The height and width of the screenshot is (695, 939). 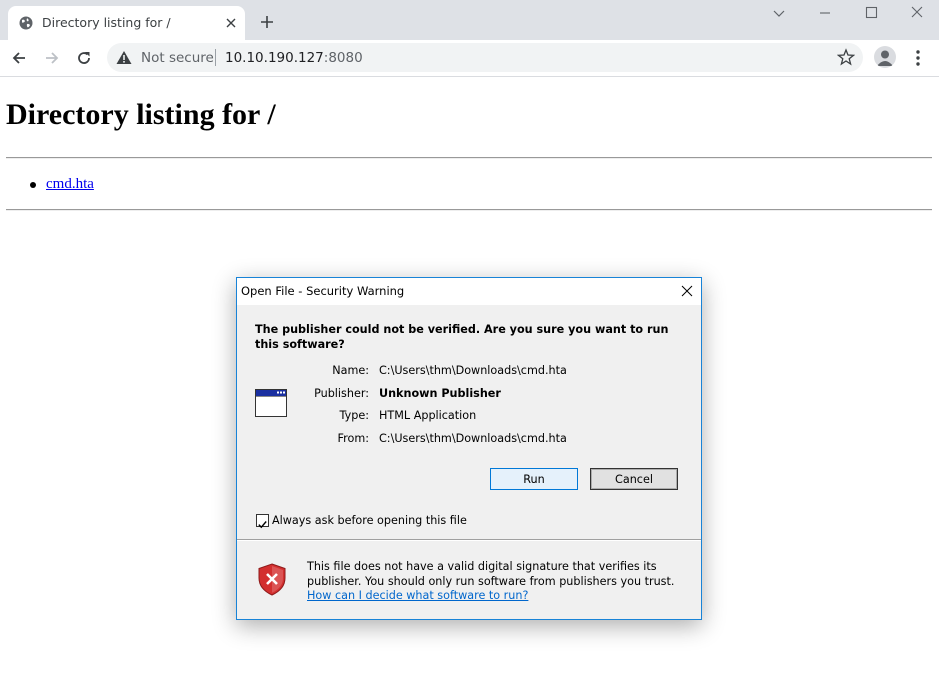 I want to click on dialog-title: Open File - Security Warning, so click(x=323, y=291).